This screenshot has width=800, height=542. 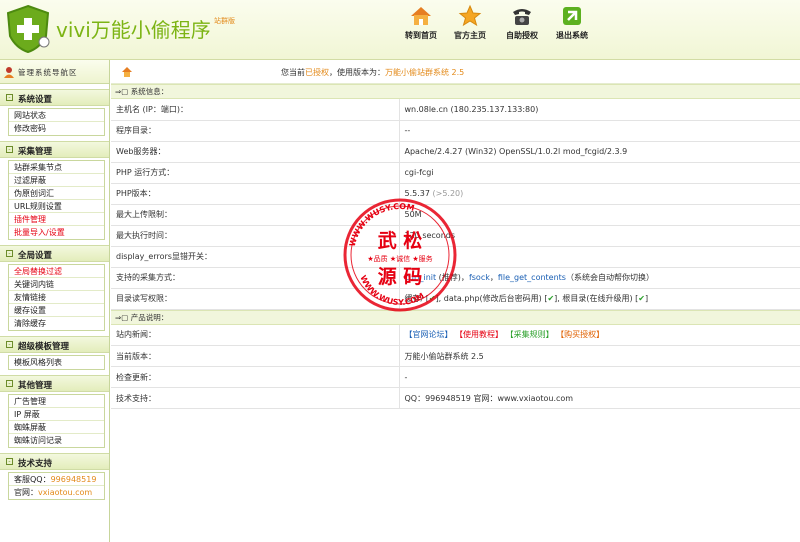 What do you see at coordinates (596, 298) in the screenshot?
I see `perm-text: ], 根目录(在线升级用) [` at bounding box center [596, 298].